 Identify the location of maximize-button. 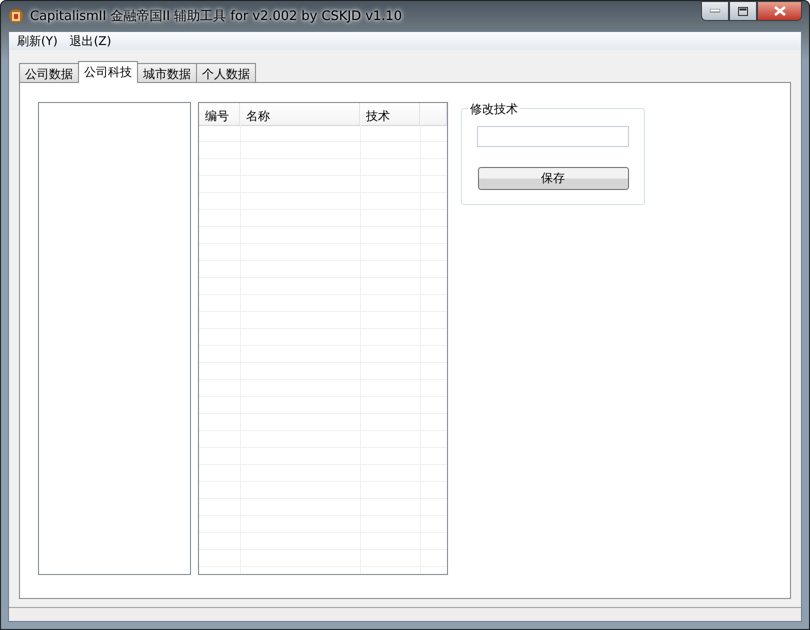
(743, 11).